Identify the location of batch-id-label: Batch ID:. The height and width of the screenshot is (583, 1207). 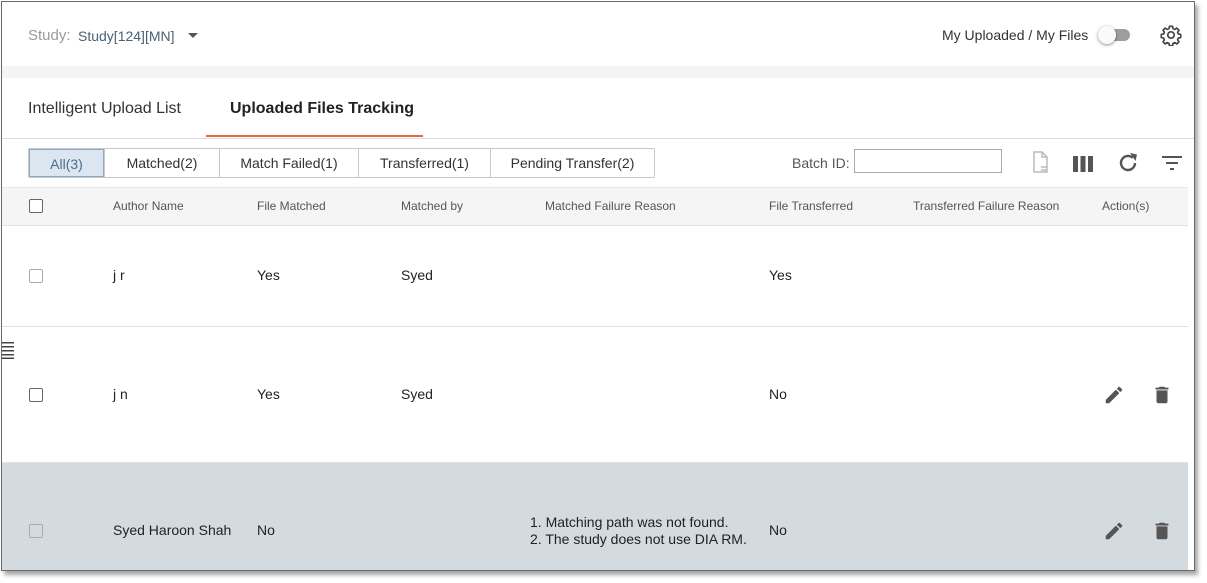
(821, 163).